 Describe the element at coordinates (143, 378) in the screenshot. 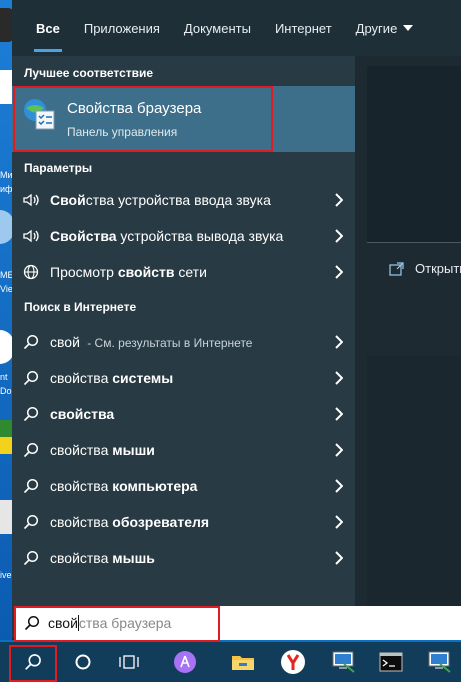

I see `match-text: системы` at that location.